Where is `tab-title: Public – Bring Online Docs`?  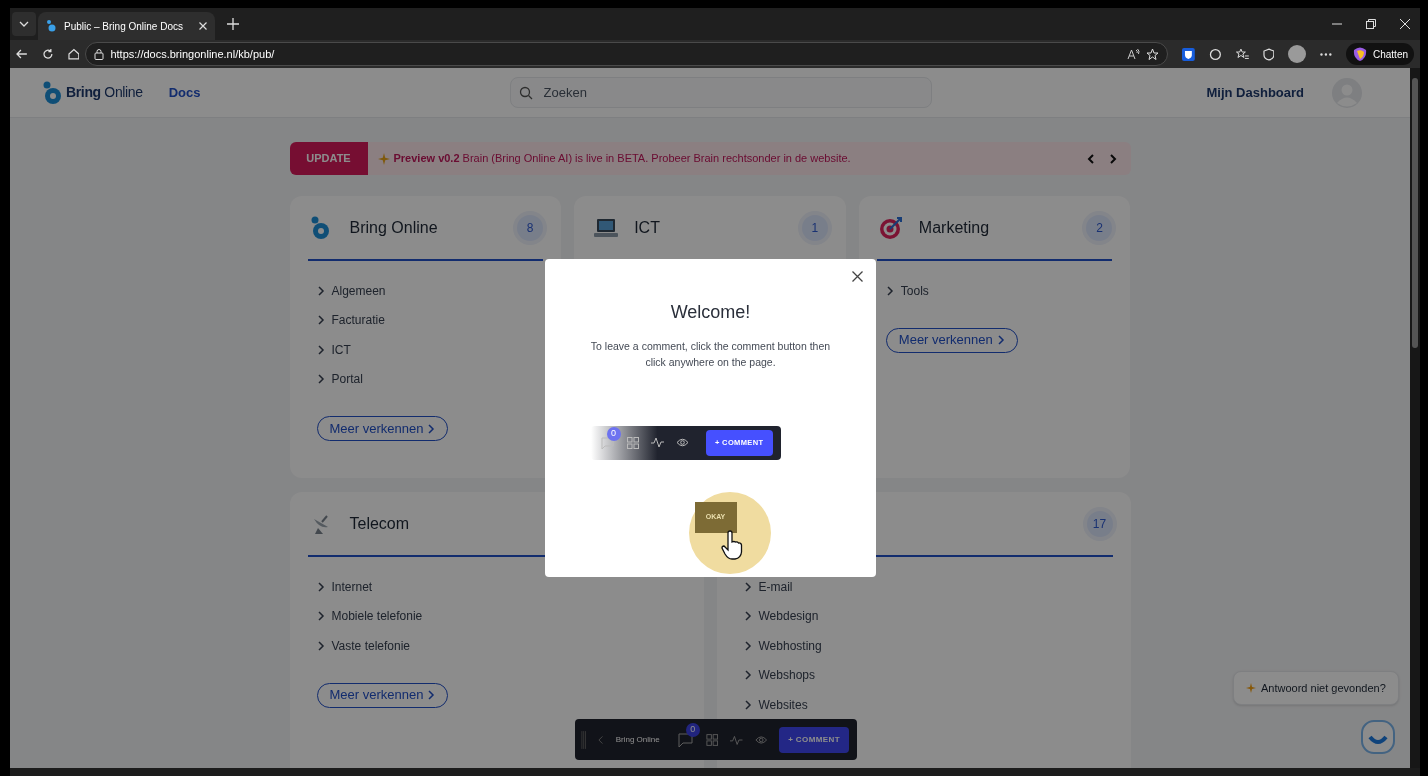 tab-title: Public – Bring Online Docs is located at coordinates (124, 26).